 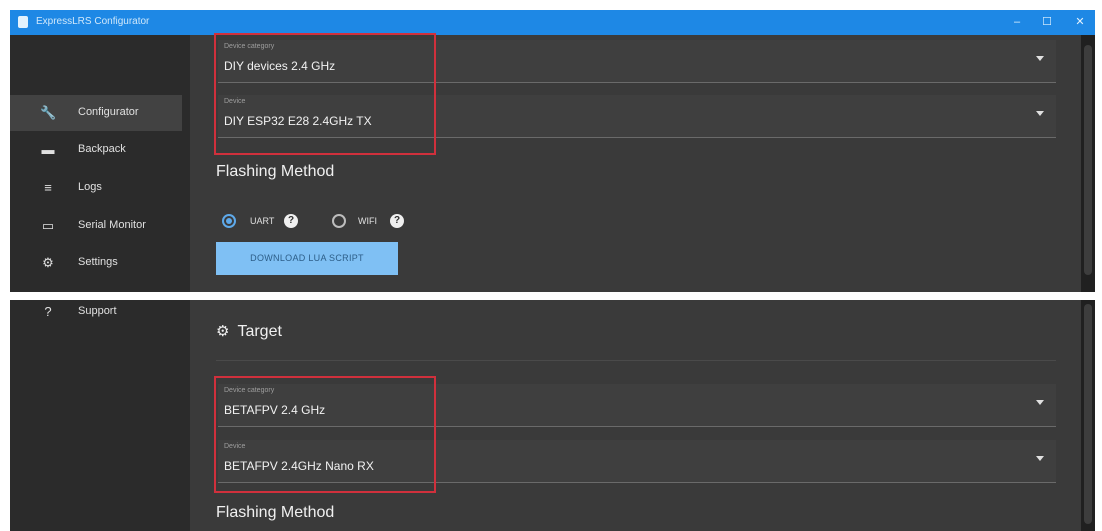 What do you see at coordinates (48, 149) in the screenshot?
I see `sd-card-icon: ▬` at bounding box center [48, 149].